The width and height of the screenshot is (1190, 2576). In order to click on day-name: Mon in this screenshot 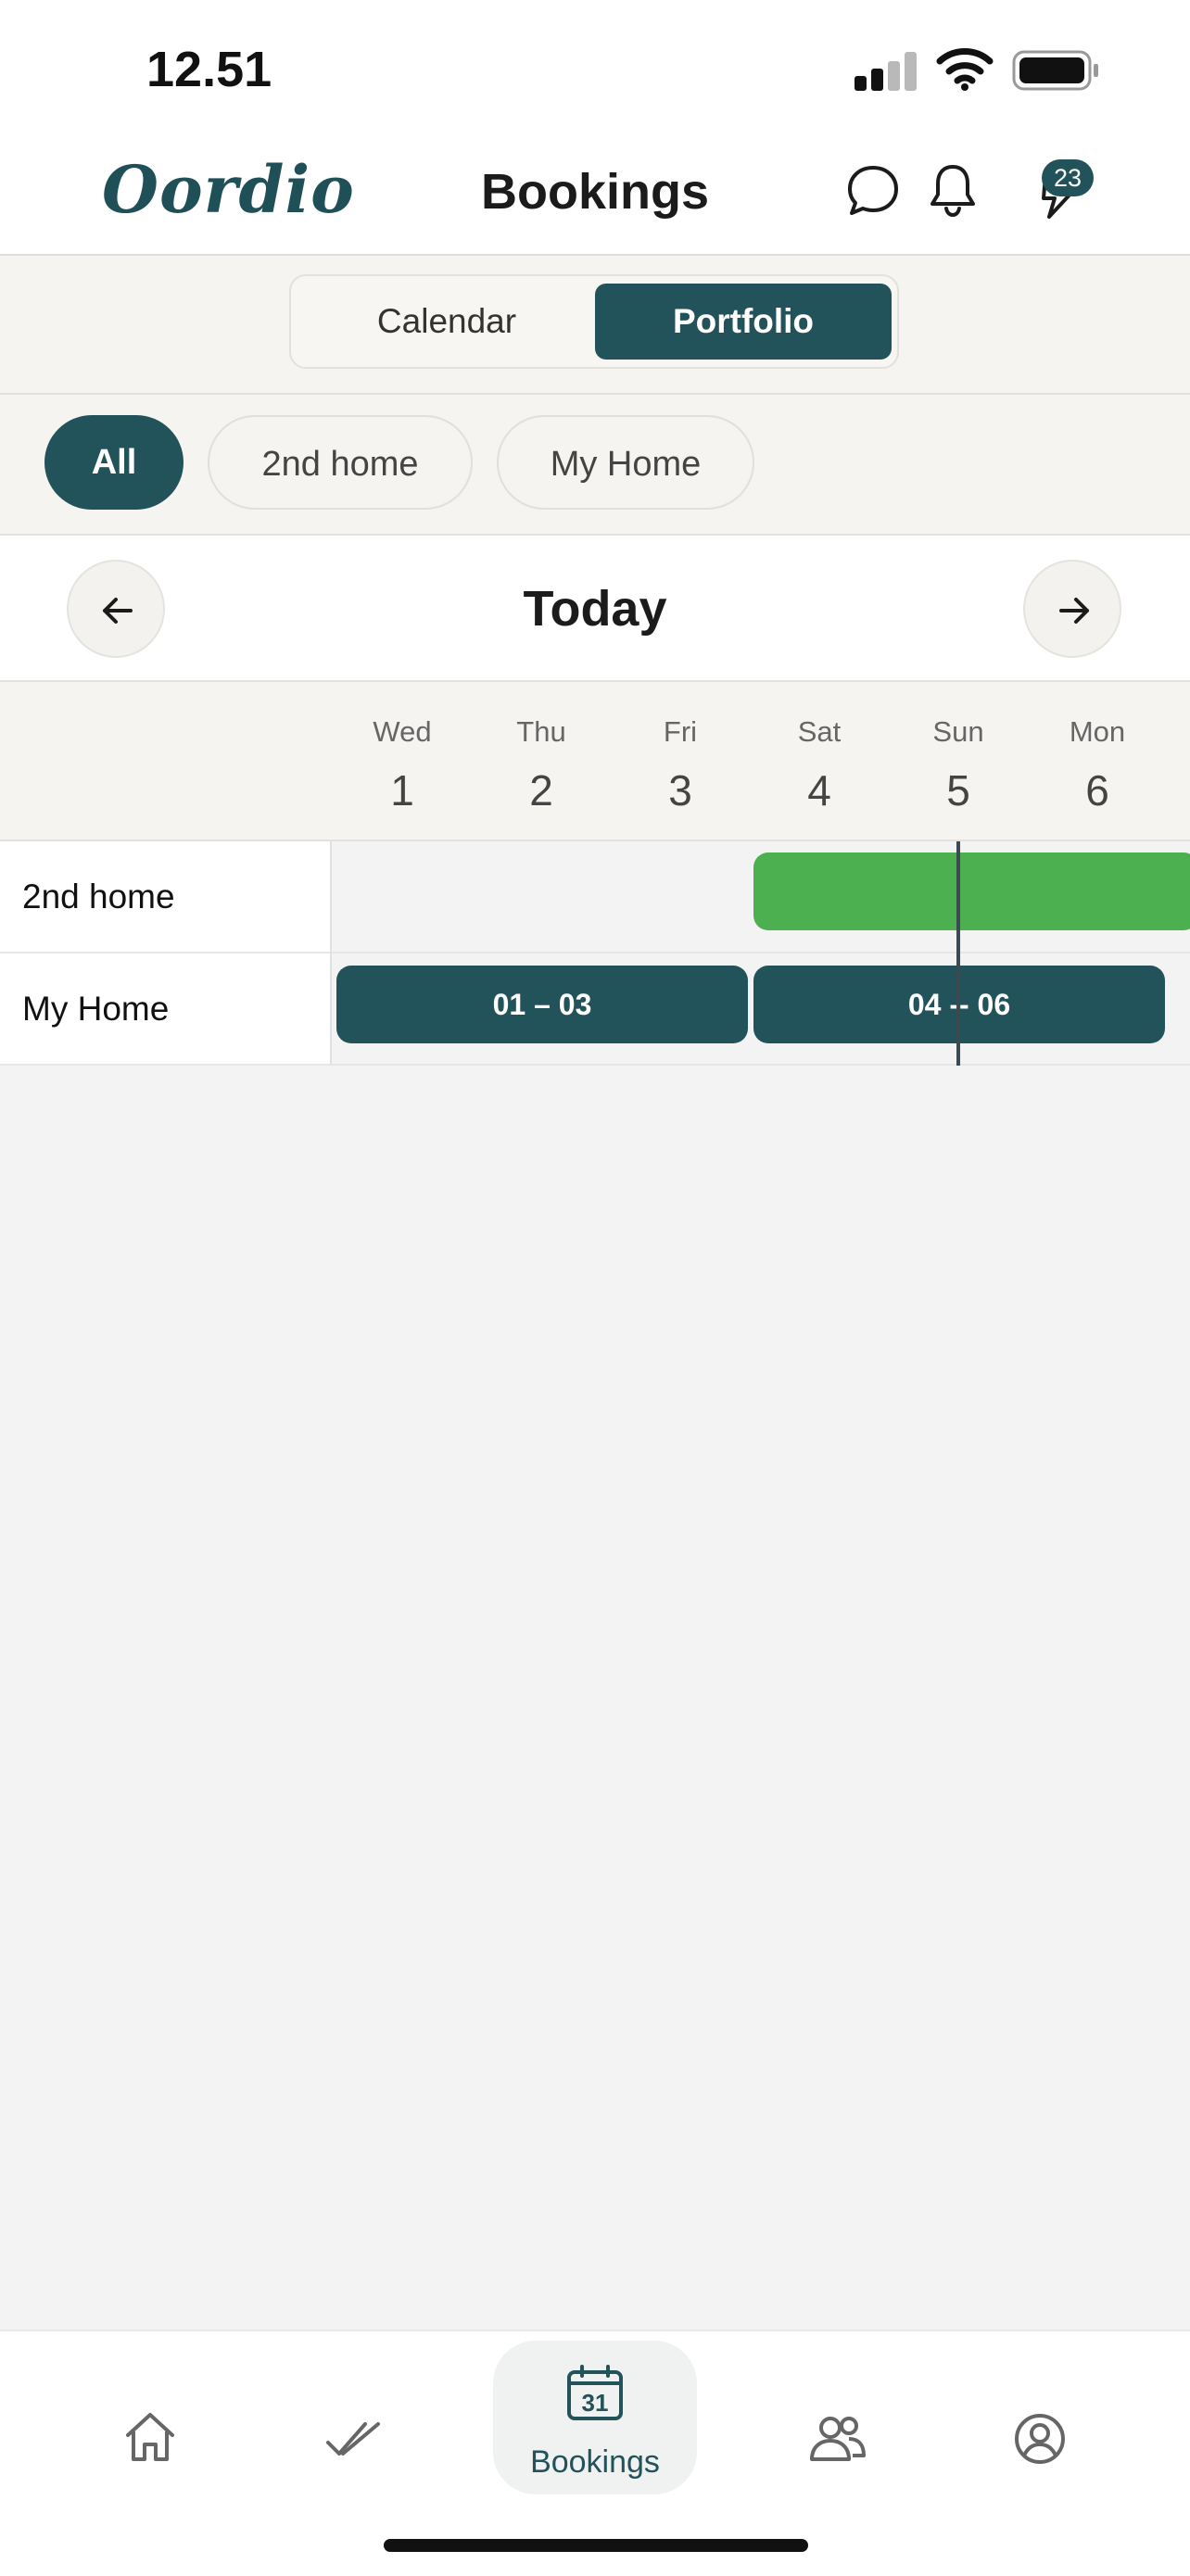, I will do `click(1097, 731)`.